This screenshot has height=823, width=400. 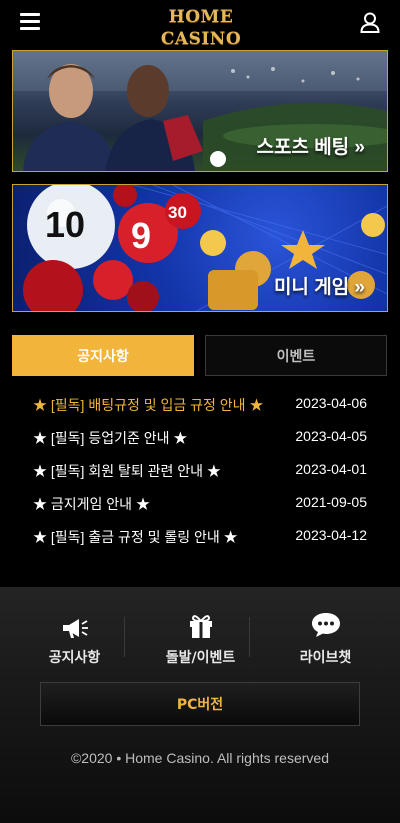 I want to click on tab-notice: 공지사항, so click(x=103, y=355).